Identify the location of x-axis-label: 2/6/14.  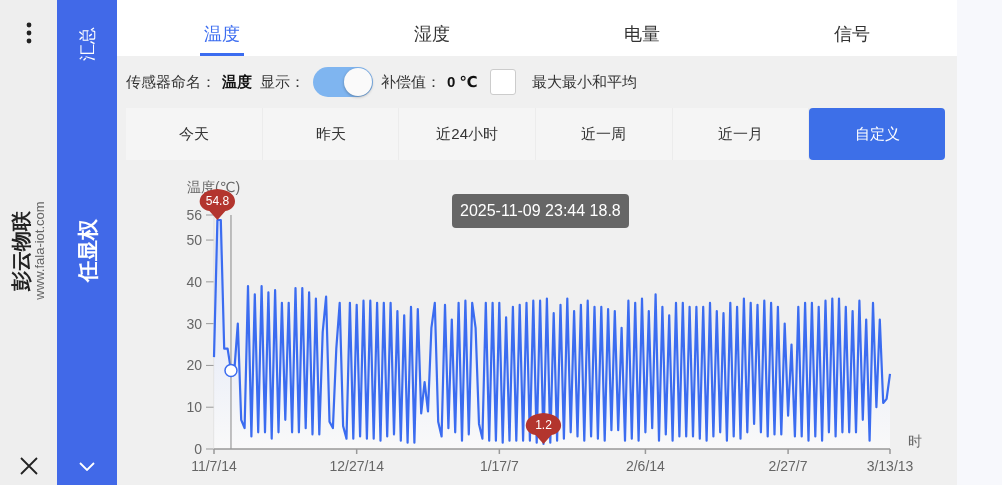
(645, 466).